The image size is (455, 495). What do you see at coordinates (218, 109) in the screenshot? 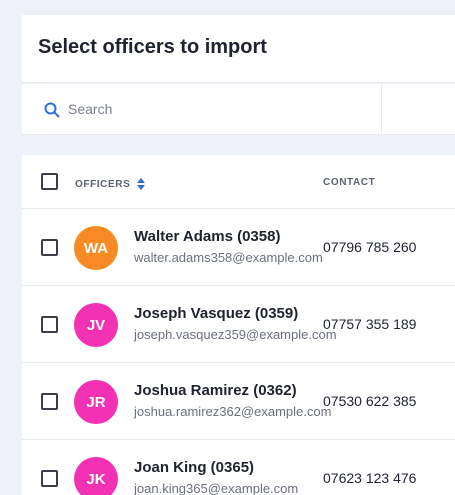
I see `search-input` at bounding box center [218, 109].